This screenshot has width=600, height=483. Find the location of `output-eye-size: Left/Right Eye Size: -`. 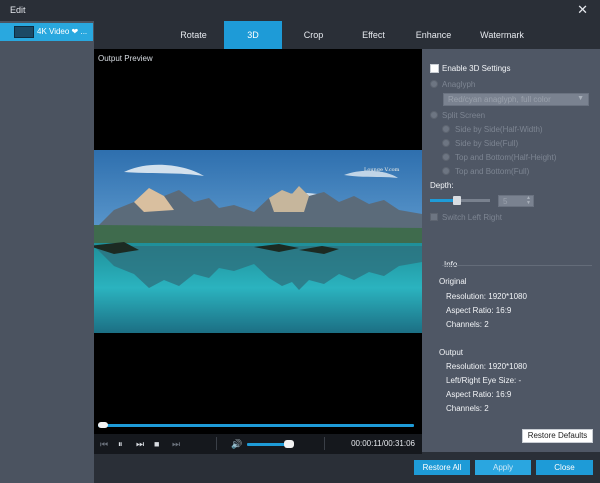

output-eye-size: Left/Right Eye Size: - is located at coordinates (484, 380).